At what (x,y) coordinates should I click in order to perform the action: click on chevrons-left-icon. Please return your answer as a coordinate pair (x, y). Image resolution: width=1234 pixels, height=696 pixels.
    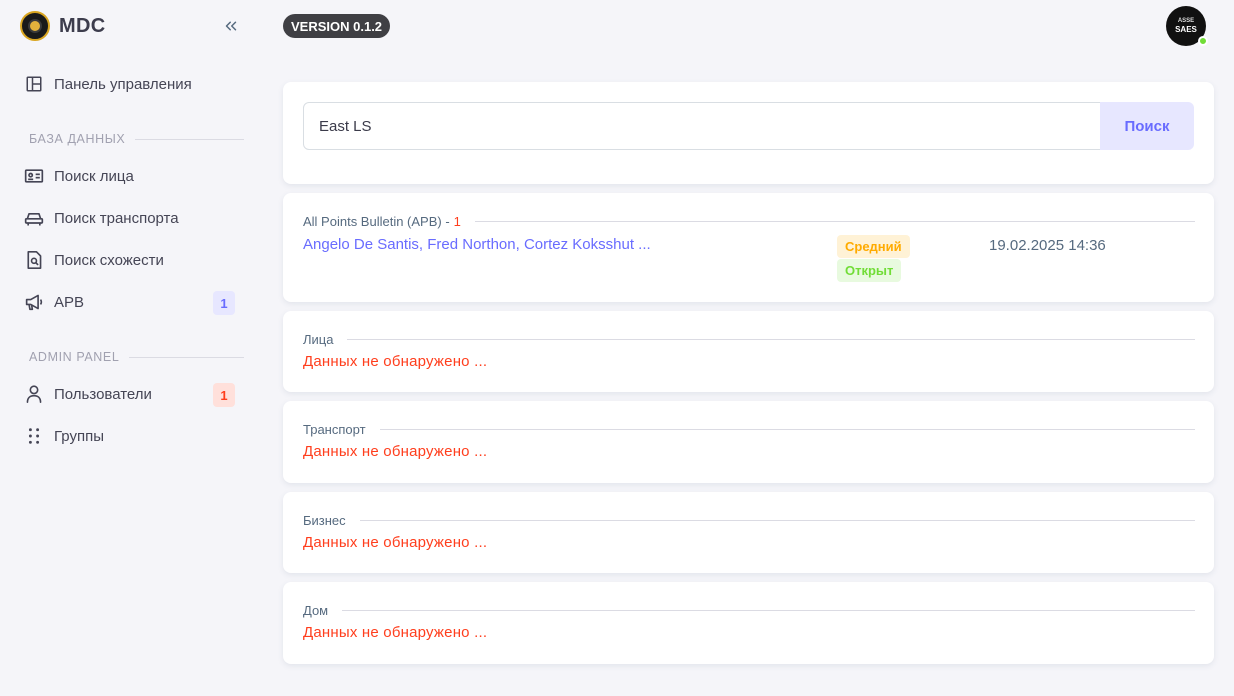
    Looking at the image, I should click on (231, 26).